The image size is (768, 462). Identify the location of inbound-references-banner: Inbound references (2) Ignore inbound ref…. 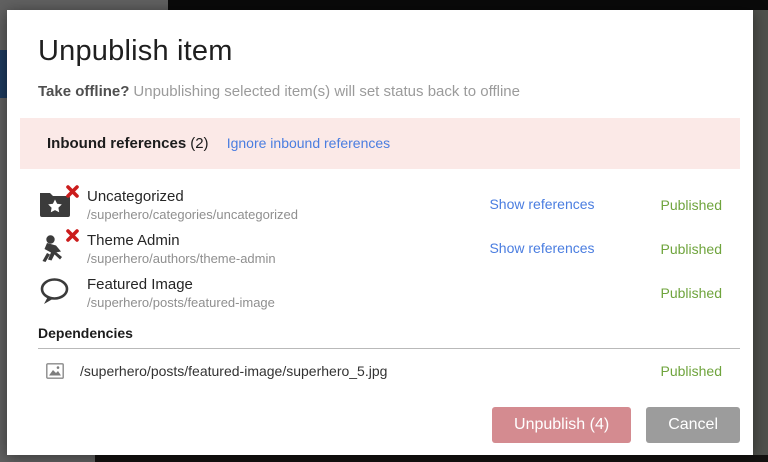
(380, 143).